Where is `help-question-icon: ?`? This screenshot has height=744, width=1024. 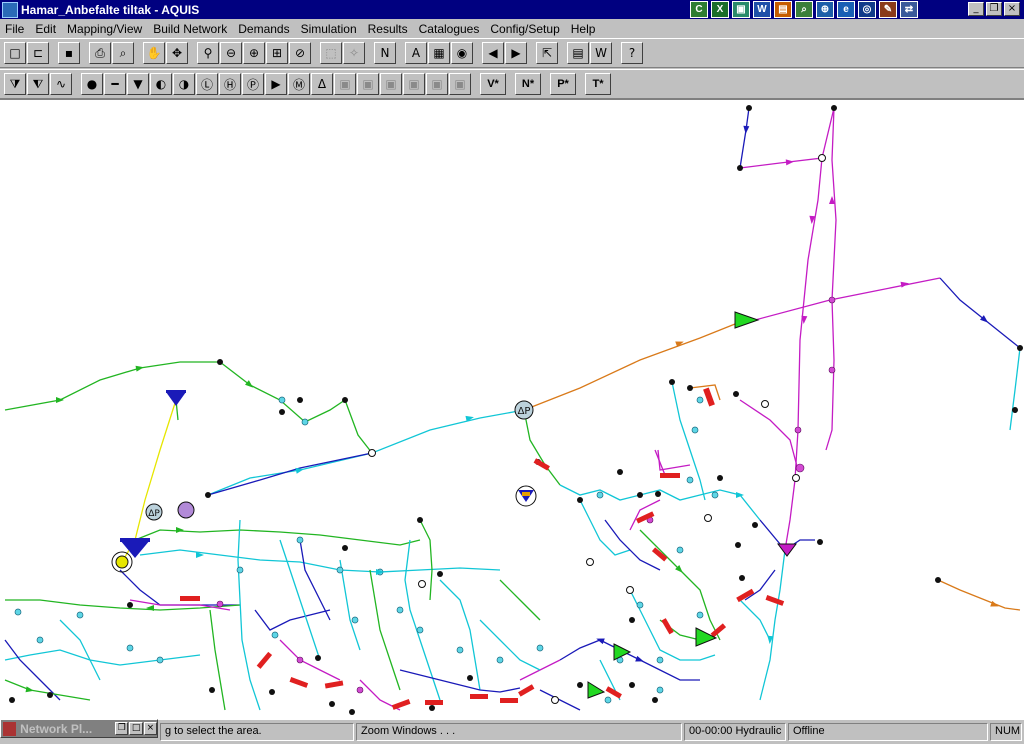 help-question-icon: ? is located at coordinates (632, 53).